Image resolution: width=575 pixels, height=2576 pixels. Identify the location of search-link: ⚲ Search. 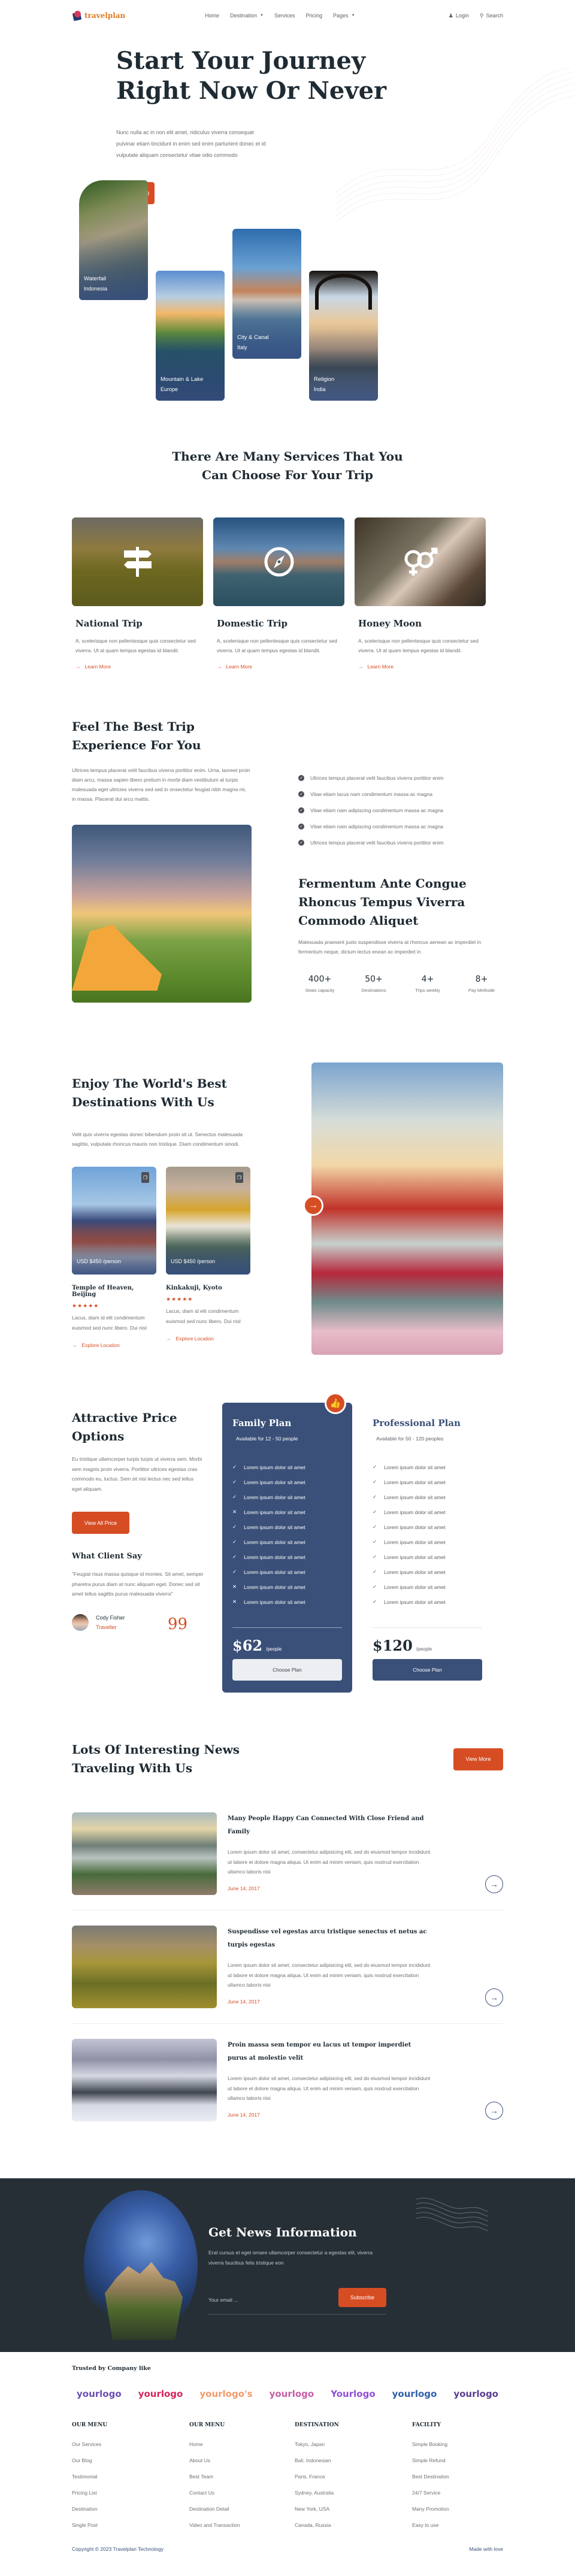
(491, 16).